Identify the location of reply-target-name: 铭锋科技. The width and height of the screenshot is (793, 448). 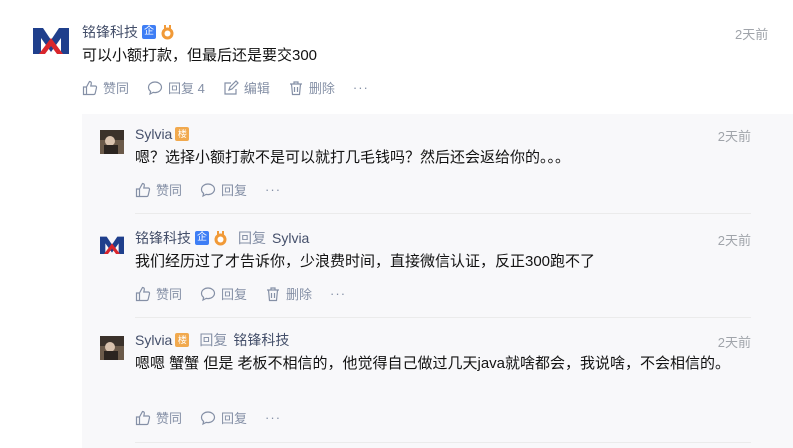
(261, 340).